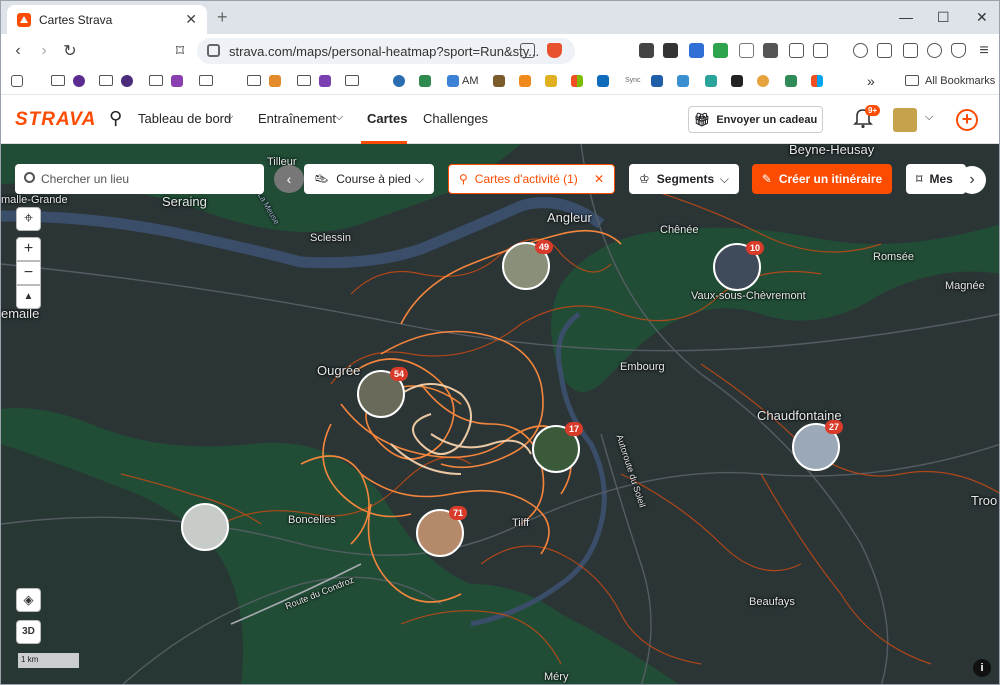 The height and width of the screenshot is (685, 1000). What do you see at coordinates (70, 51) in the screenshot?
I see `reload-icon: ↻` at bounding box center [70, 51].